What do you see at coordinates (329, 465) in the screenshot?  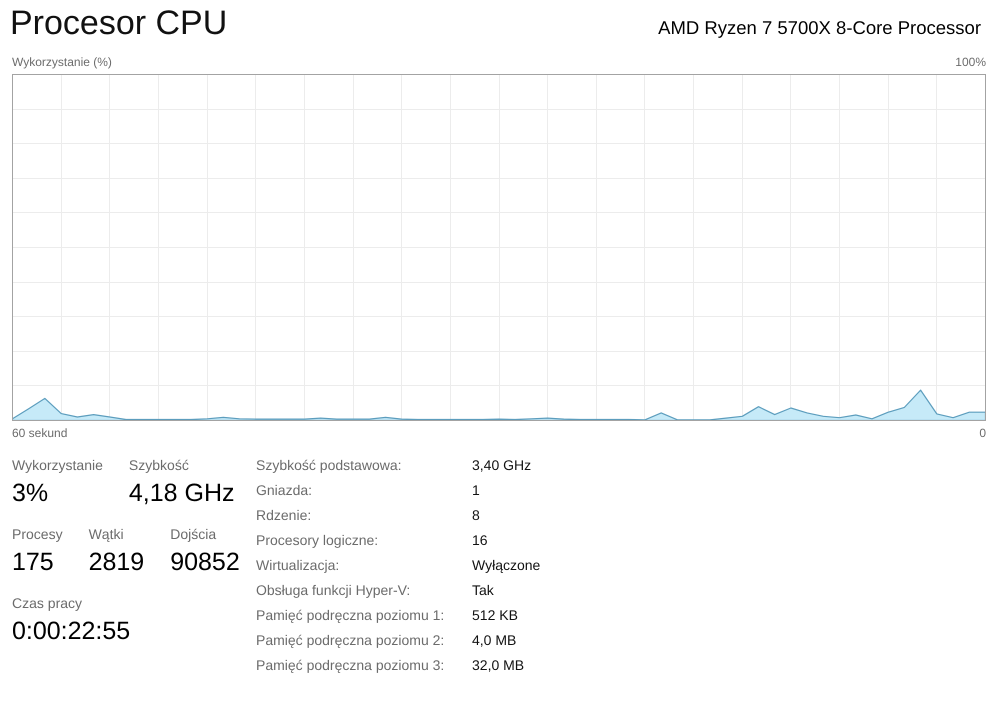 I see `detail-label: Szybkość podstawowa:` at bounding box center [329, 465].